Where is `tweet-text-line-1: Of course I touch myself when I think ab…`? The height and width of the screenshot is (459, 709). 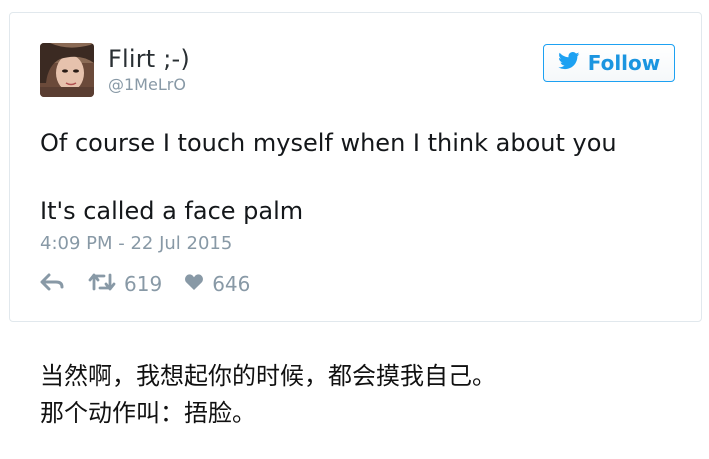
tweet-text-line-1: Of course I touch myself when I think ab… is located at coordinates (328, 143).